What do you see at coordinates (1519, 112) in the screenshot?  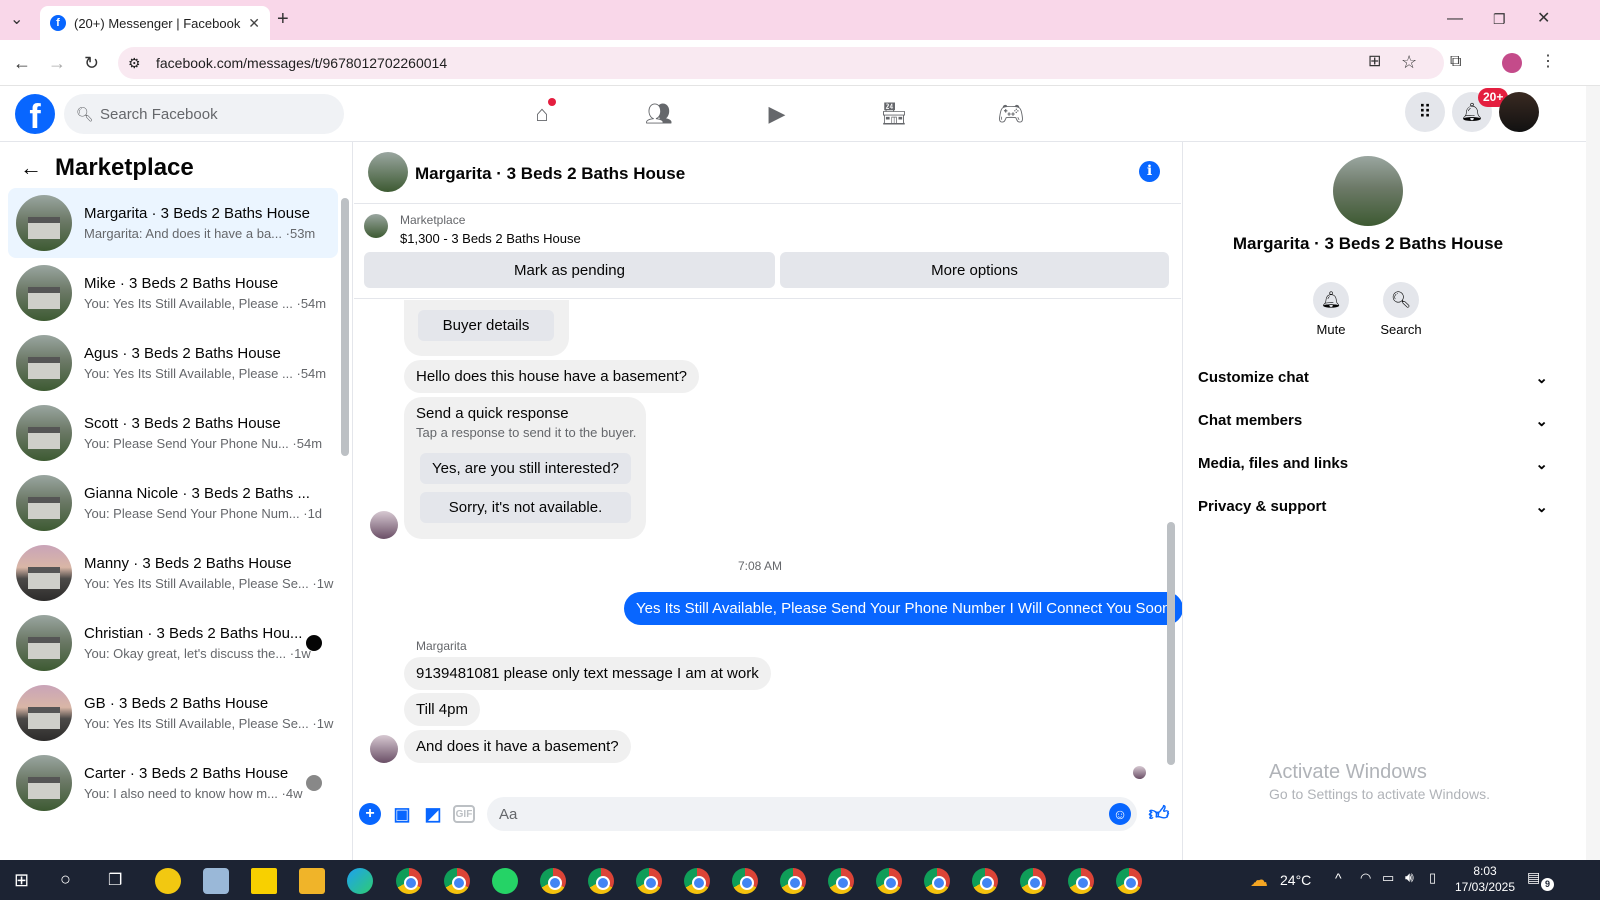 I see `account-avatar` at bounding box center [1519, 112].